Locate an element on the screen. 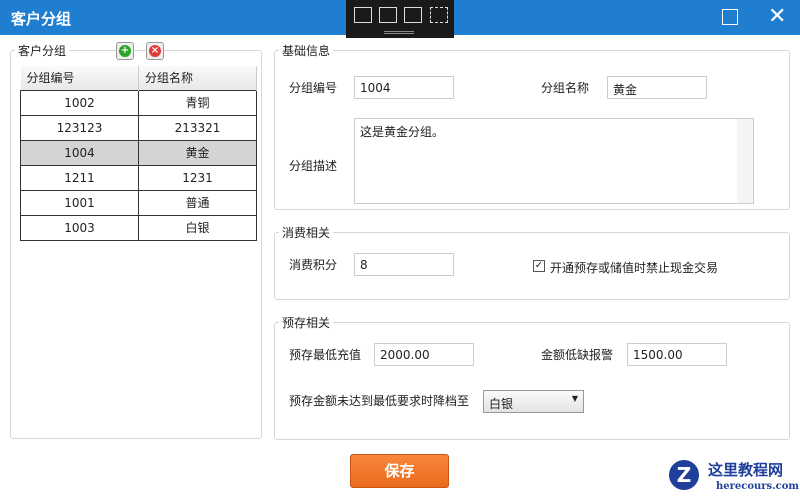 The width and height of the screenshot is (800, 500). maximize-button is located at coordinates (730, 17).